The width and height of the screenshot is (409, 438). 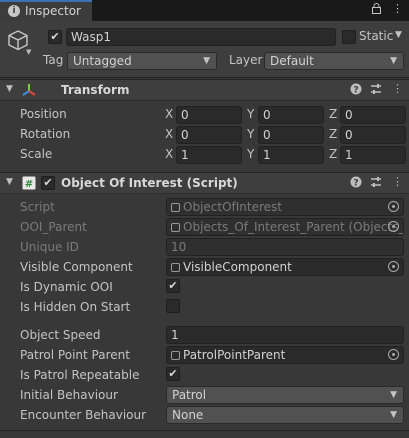 I want to click on rotation-x-input: 0, so click(x=209, y=135).